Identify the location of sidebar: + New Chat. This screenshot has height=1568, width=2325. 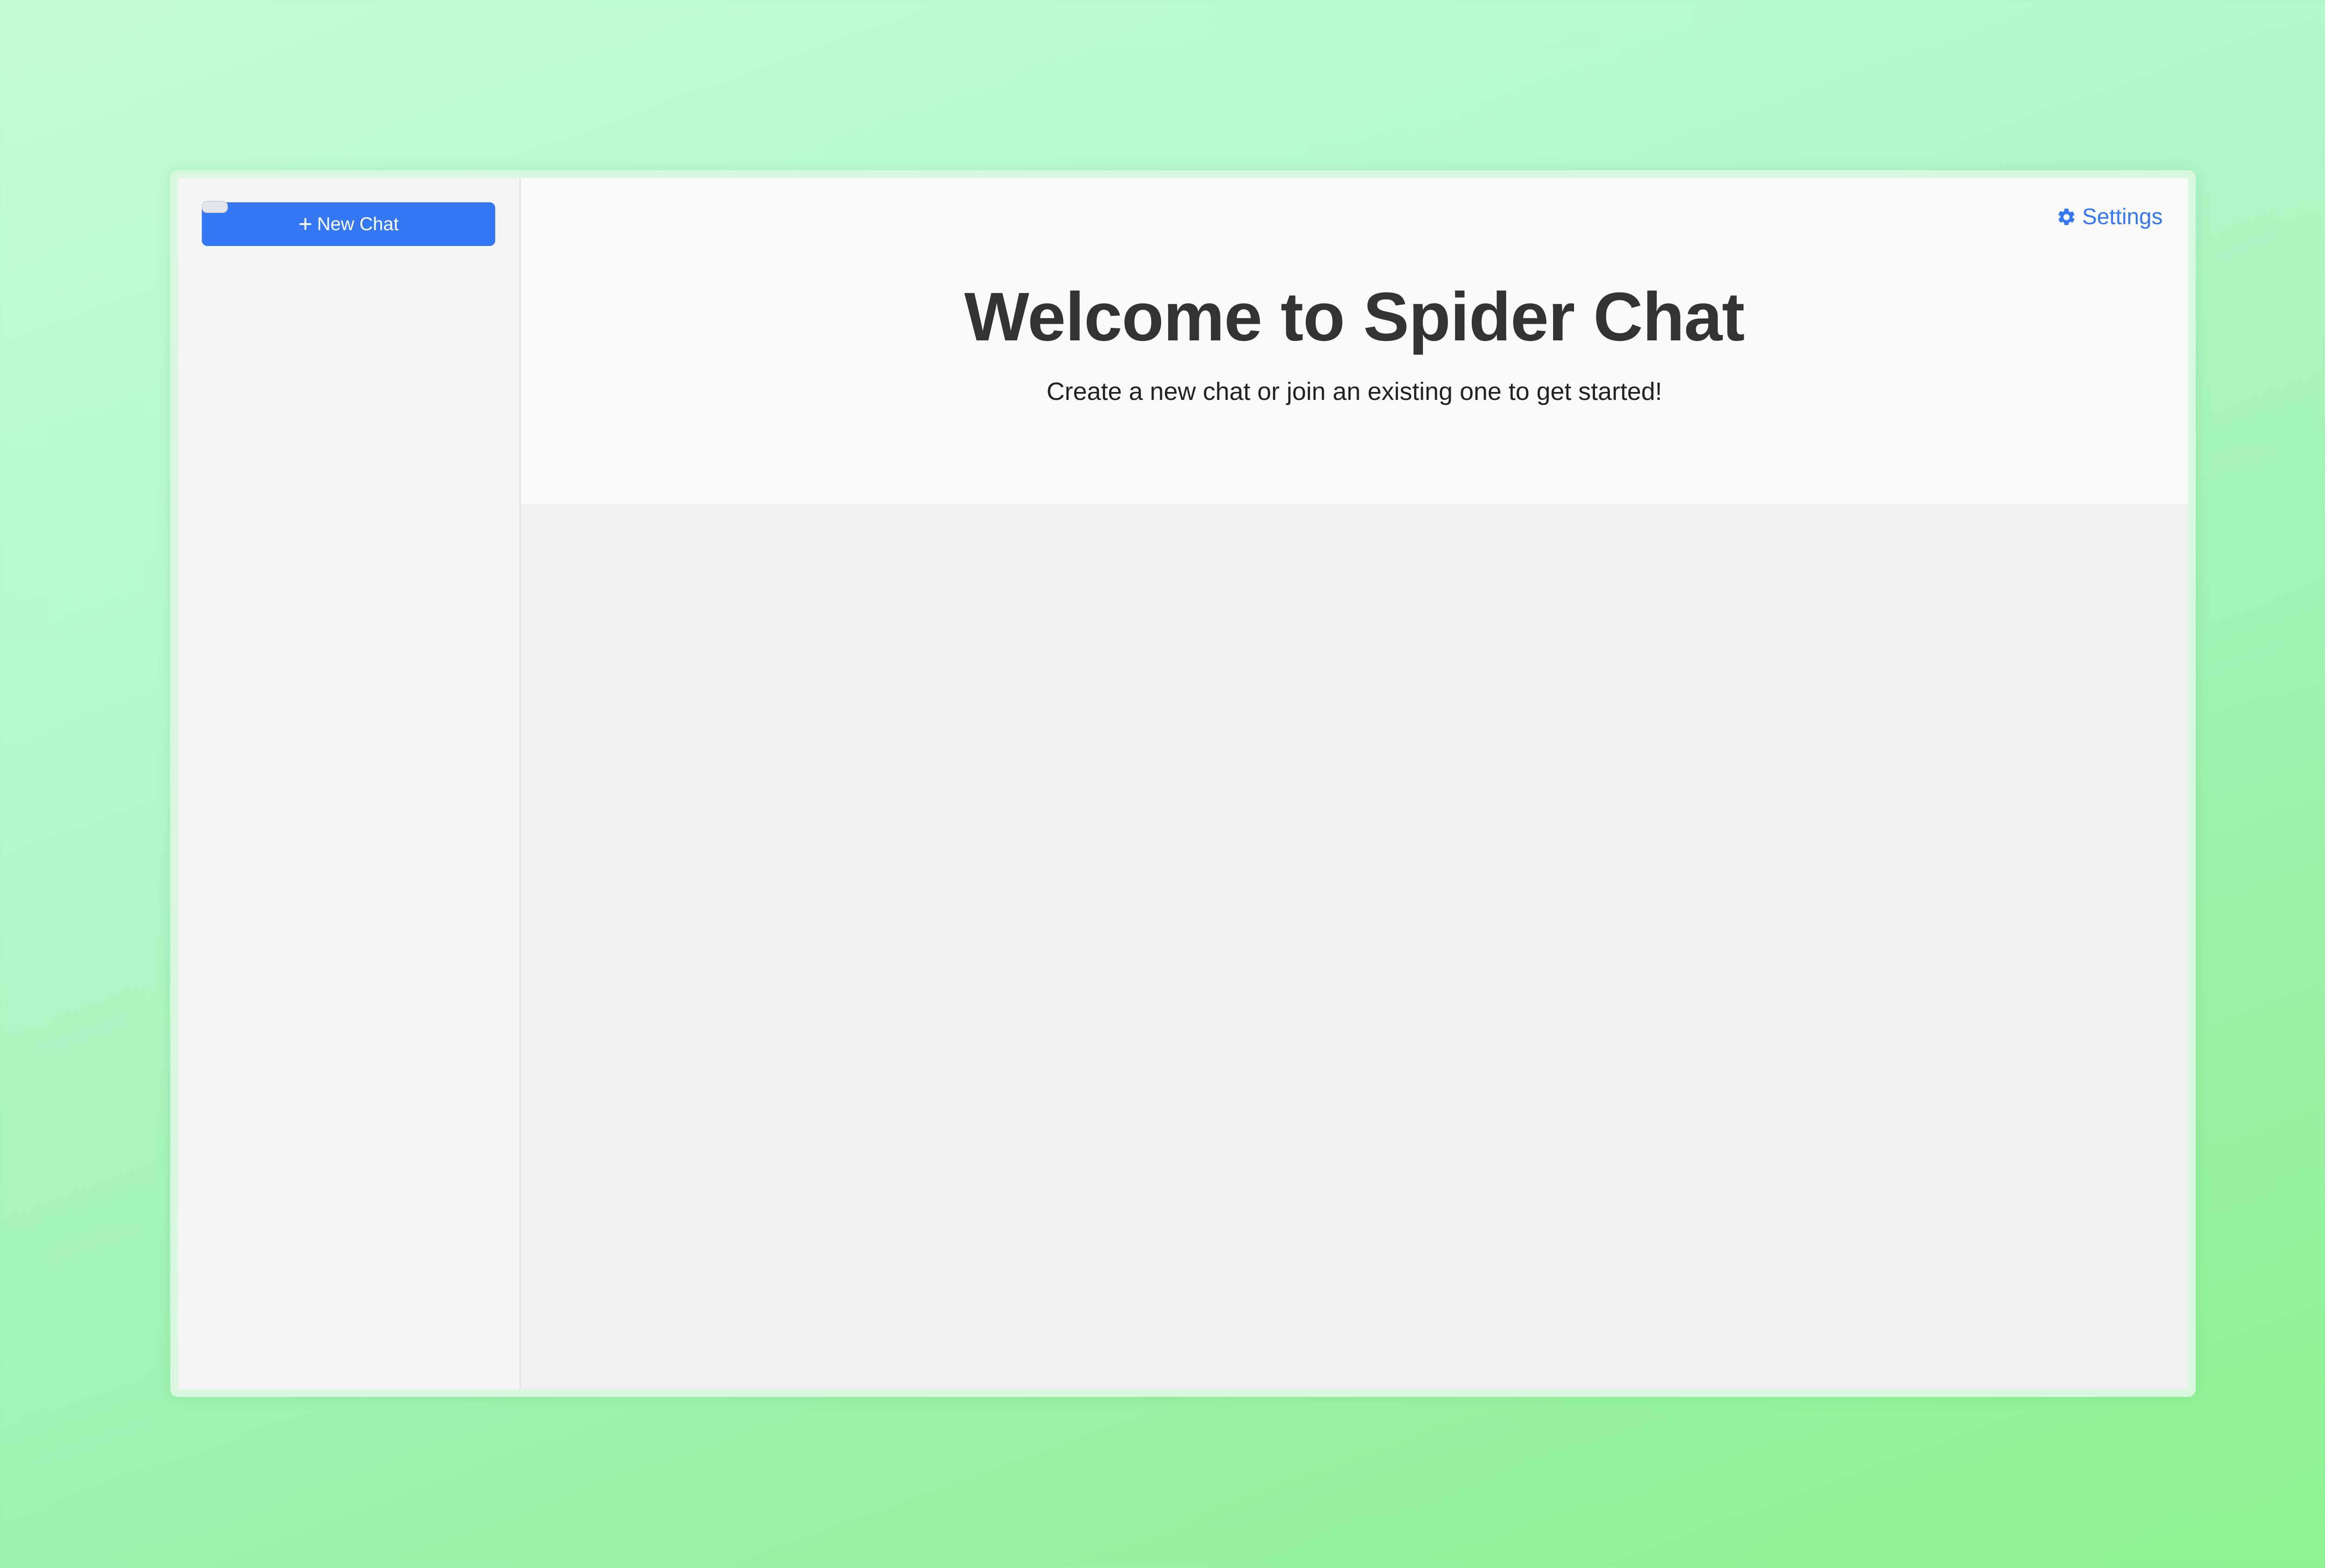
(349, 783).